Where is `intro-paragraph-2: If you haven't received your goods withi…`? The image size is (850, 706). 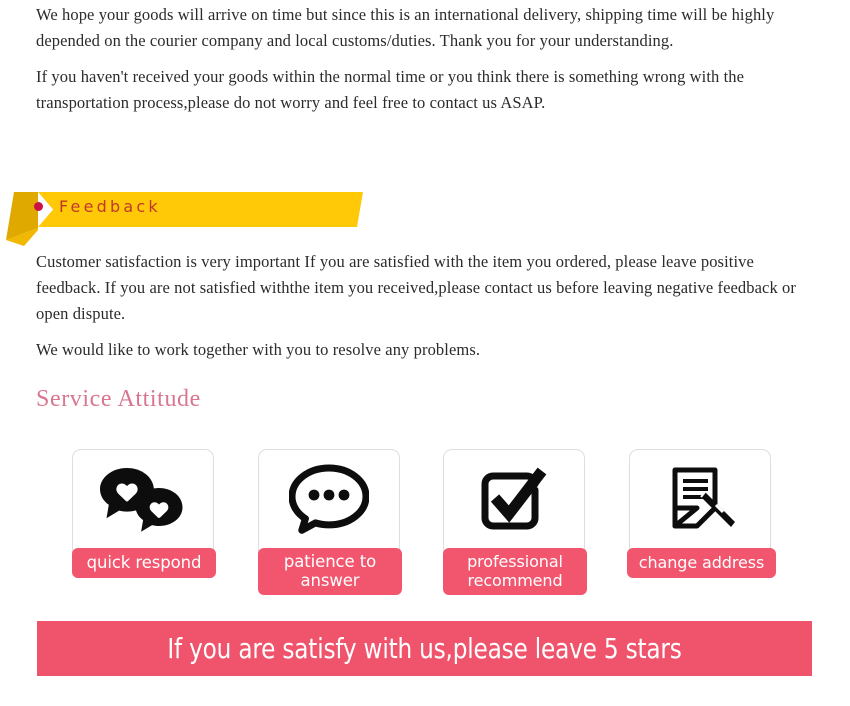 intro-paragraph-2: If you haven't received your goods withi… is located at coordinates (390, 89).